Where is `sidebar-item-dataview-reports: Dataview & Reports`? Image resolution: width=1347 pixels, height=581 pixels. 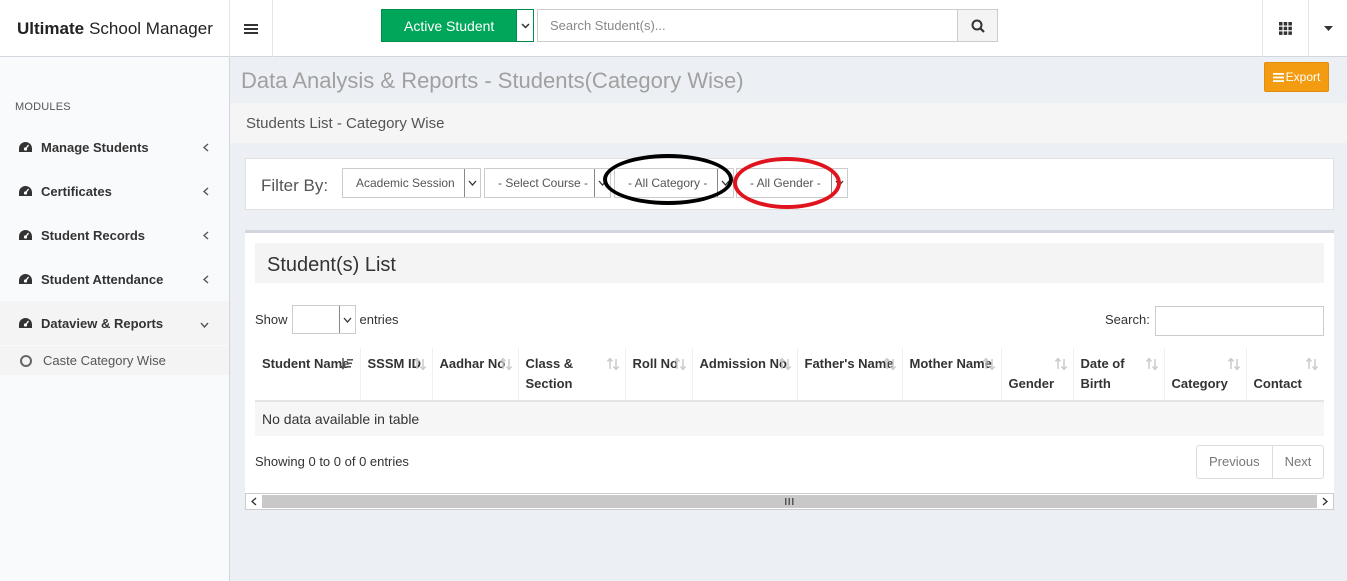
sidebar-item-dataview-reports: Dataview & Reports is located at coordinates (114, 323).